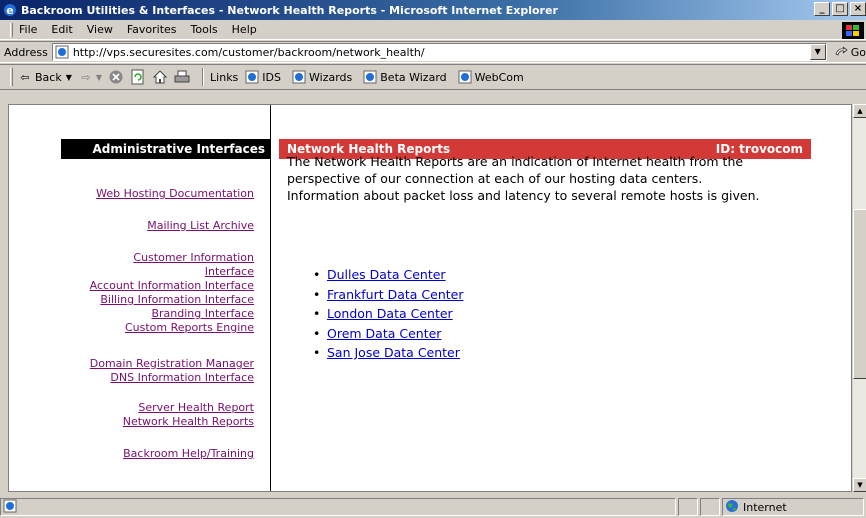 The width and height of the screenshot is (866, 518). Describe the element at coordinates (793, 507) in the screenshot. I see `status-zone: Internet` at that location.